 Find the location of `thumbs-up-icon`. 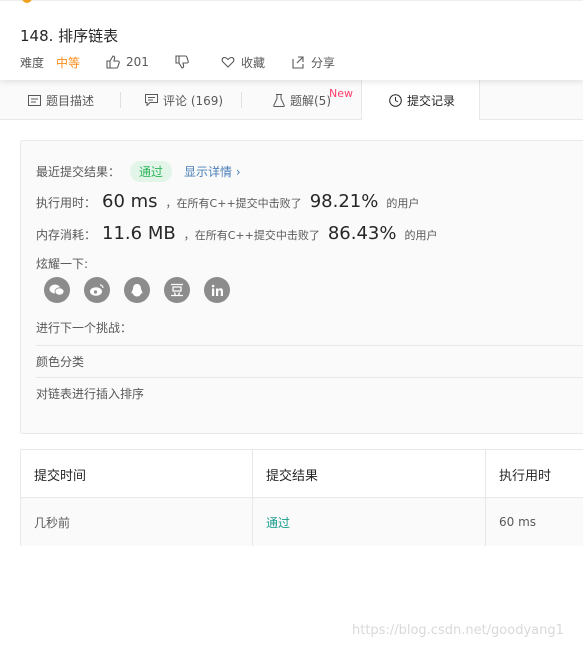

thumbs-up-icon is located at coordinates (113, 62).